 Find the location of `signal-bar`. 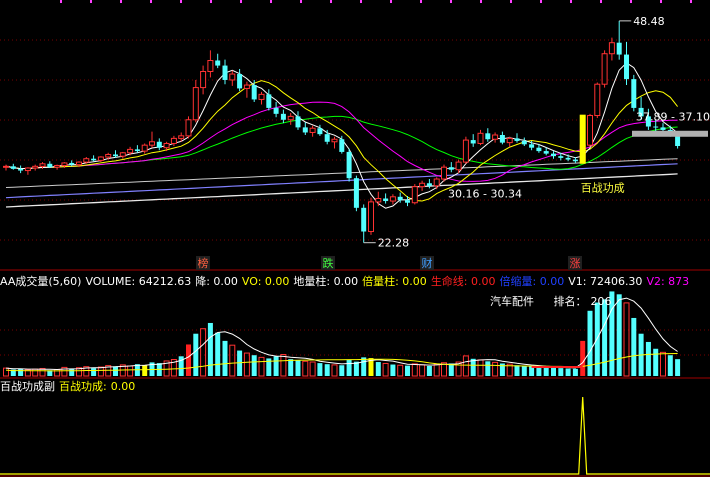

signal-bar is located at coordinates (582, 139).